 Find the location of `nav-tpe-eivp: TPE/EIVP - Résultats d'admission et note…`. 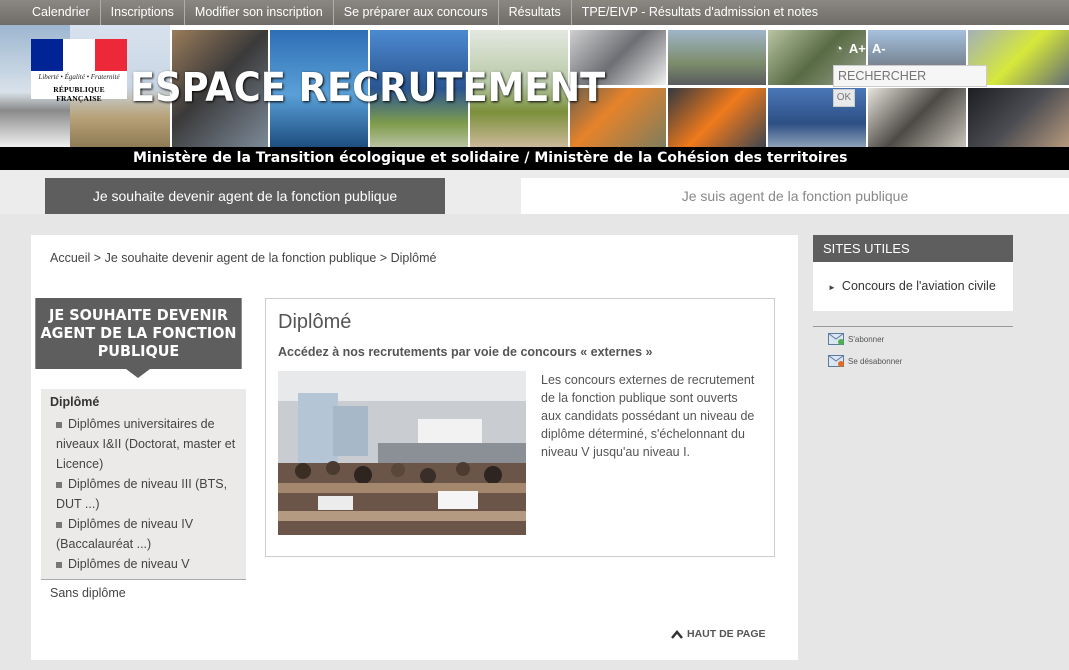

nav-tpe-eivp: TPE/EIVP - Résultats d'admission et note… is located at coordinates (700, 12).